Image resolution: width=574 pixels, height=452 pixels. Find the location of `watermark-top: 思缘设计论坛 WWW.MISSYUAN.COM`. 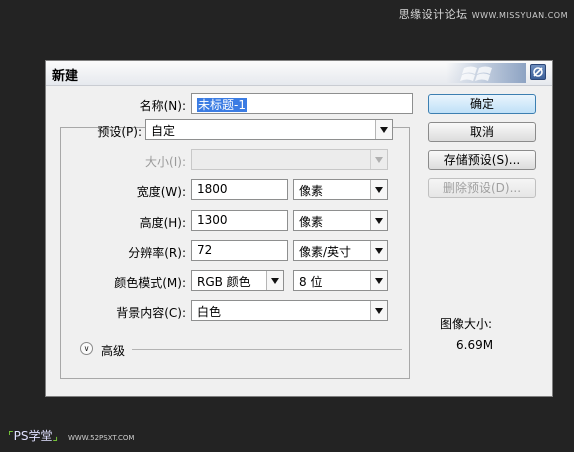

watermark-top: 思缘设计论坛 WWW.MISSYUAN.COM is located at coordinates (483, 14).